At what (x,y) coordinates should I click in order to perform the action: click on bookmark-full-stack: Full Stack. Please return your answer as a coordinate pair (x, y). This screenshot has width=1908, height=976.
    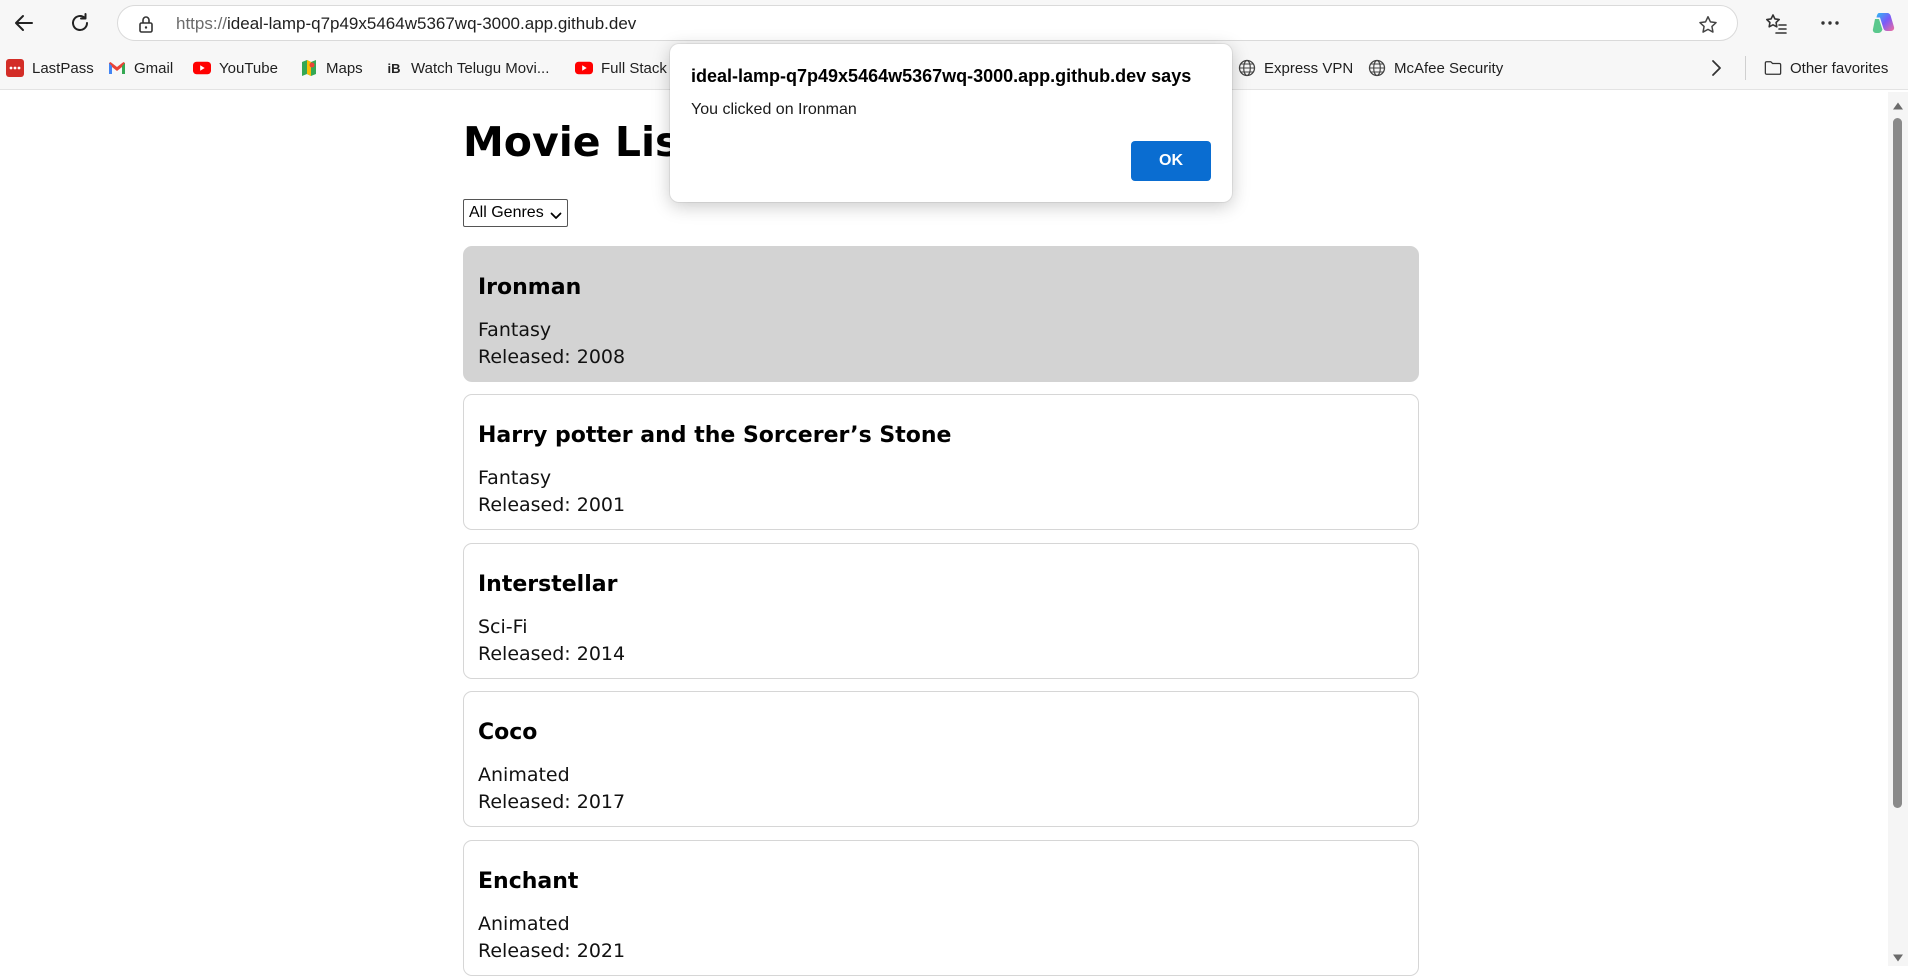
    Looking at the image, I should click on (621, 68).